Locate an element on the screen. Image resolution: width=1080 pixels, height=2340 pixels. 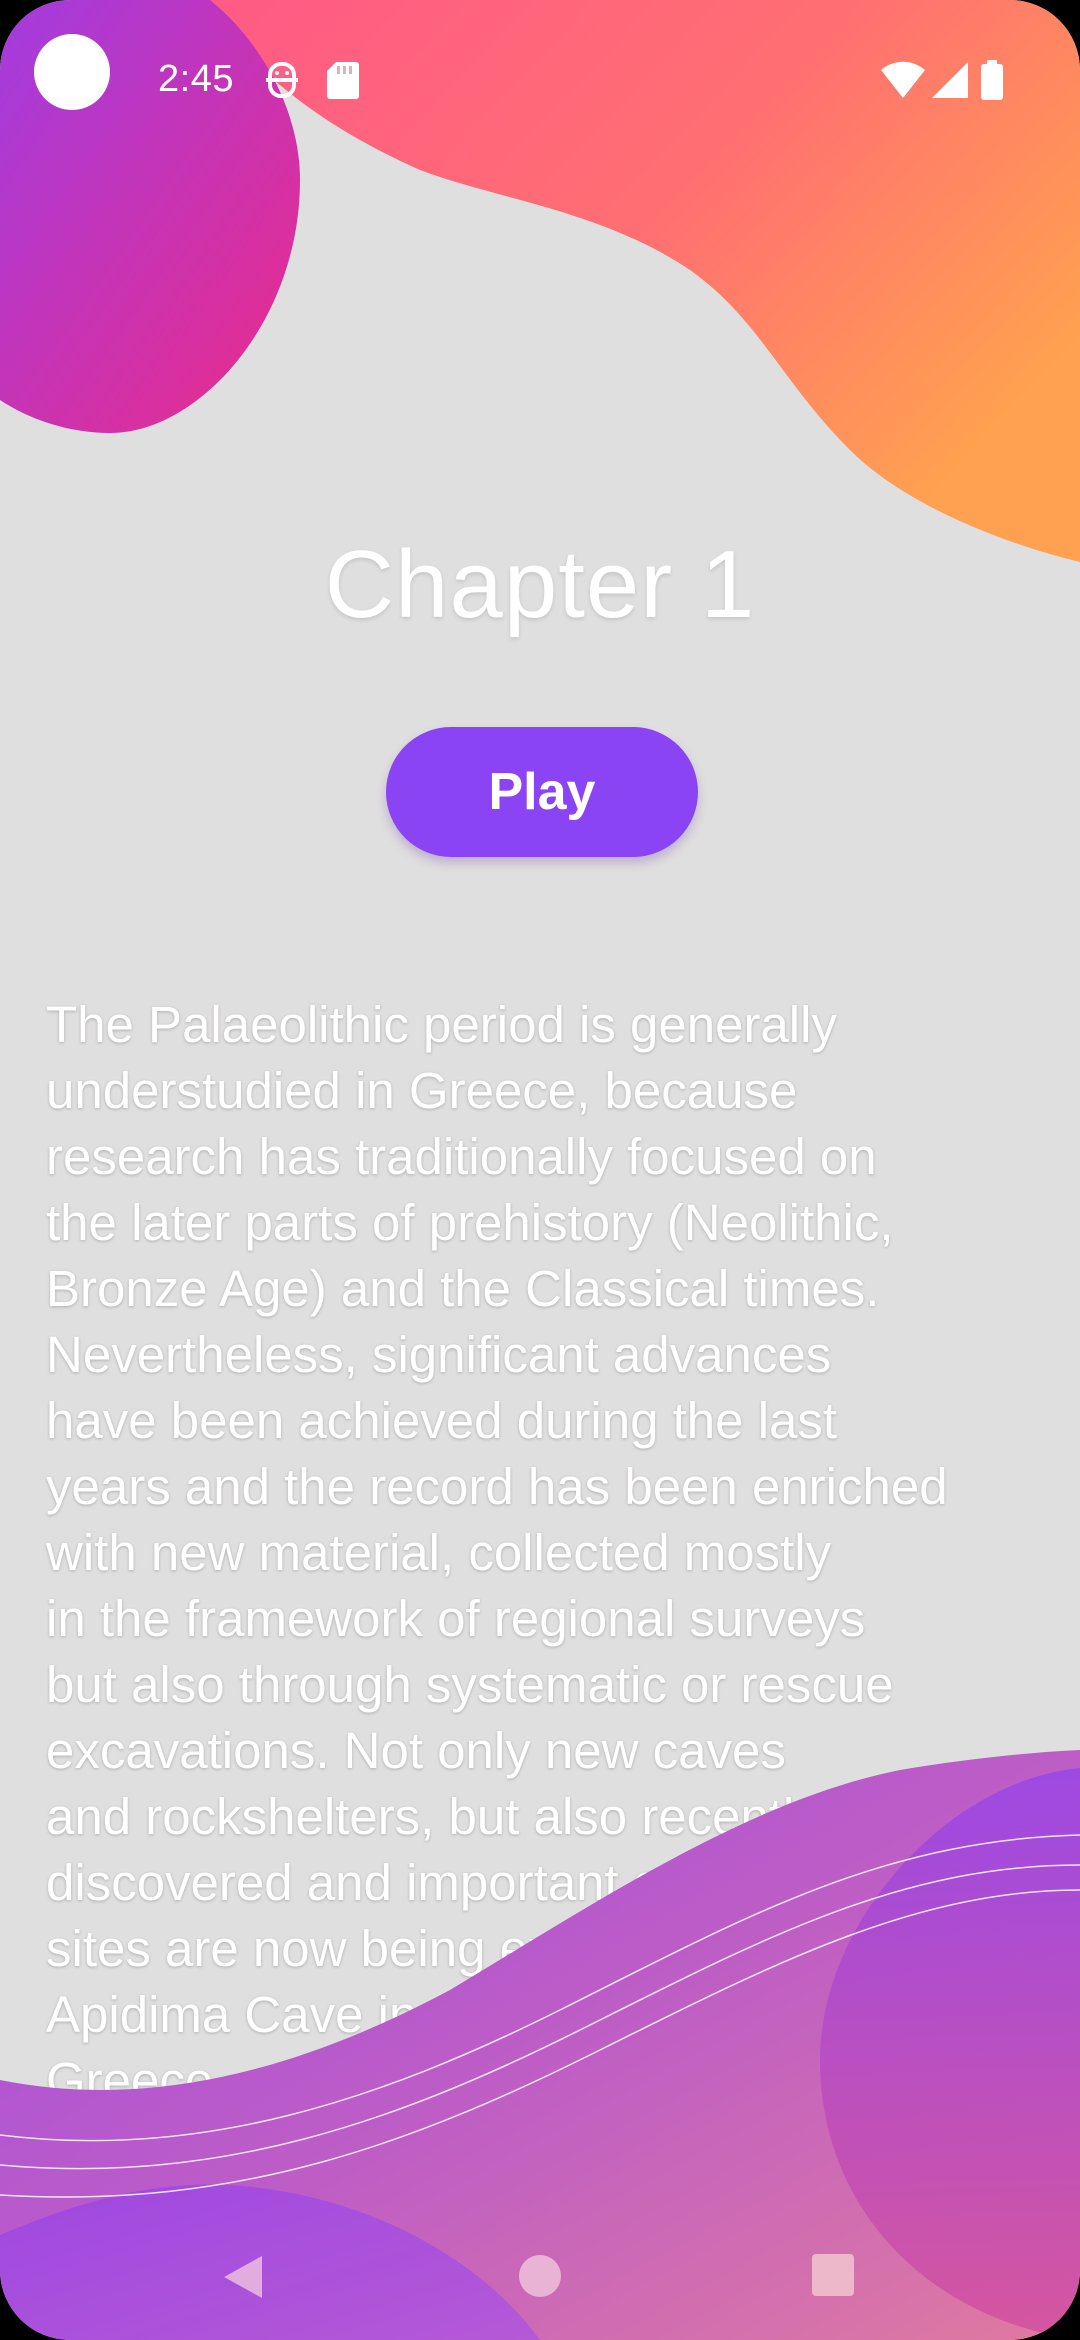
play-button: Play is located at coordinates (542, 792).